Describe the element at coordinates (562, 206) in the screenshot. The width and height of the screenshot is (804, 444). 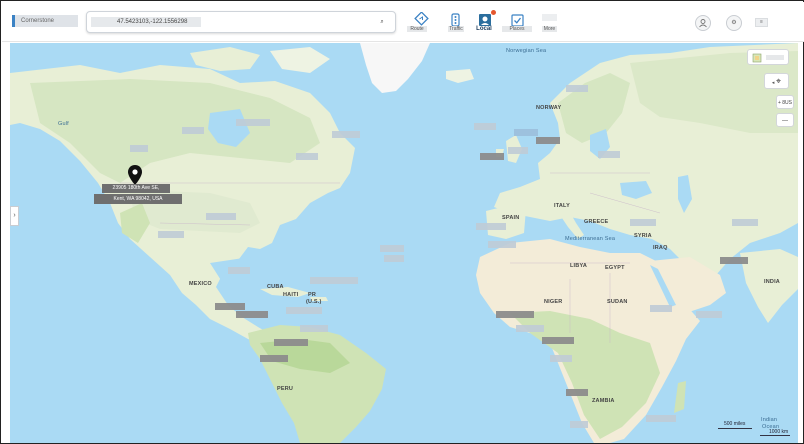
I see `label-italy: ITALY` at that location.